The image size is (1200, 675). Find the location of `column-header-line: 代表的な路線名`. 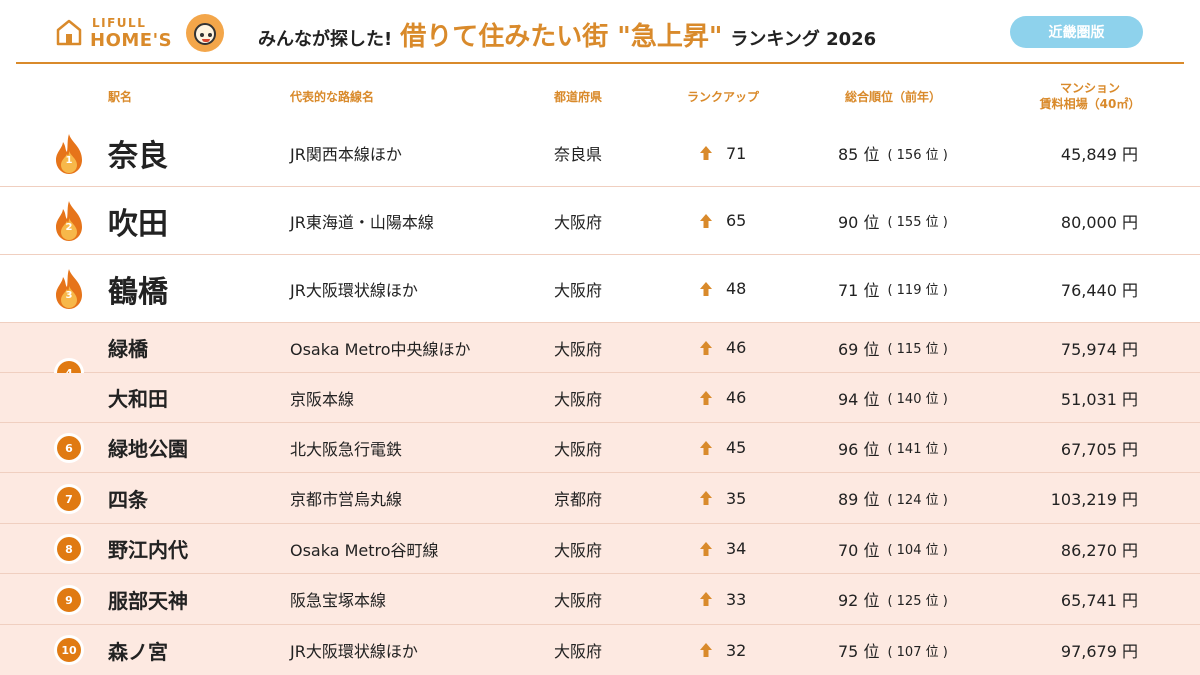

column-header-line: 代表的な路線名 is located at coordinates (332, 97).